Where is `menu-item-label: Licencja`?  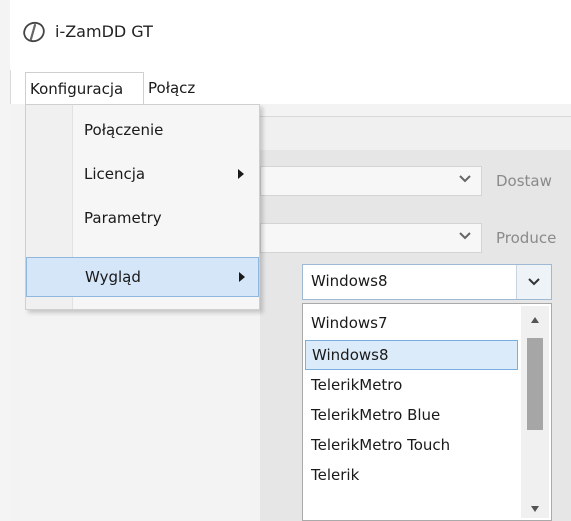
menu-item-label: Licencja is located at coordinates (115, 174).